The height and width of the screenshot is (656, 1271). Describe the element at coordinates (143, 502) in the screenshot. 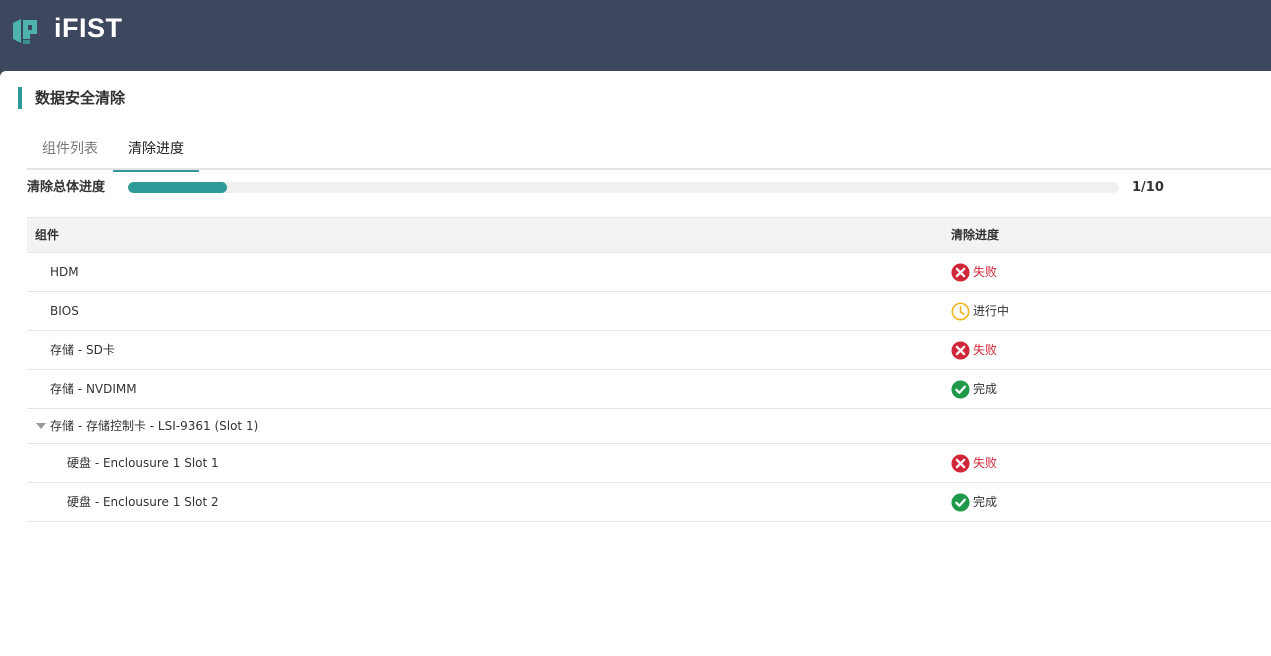

I see `component-name: 硬盘 - Enclousure 1 Slot 2` at that location.